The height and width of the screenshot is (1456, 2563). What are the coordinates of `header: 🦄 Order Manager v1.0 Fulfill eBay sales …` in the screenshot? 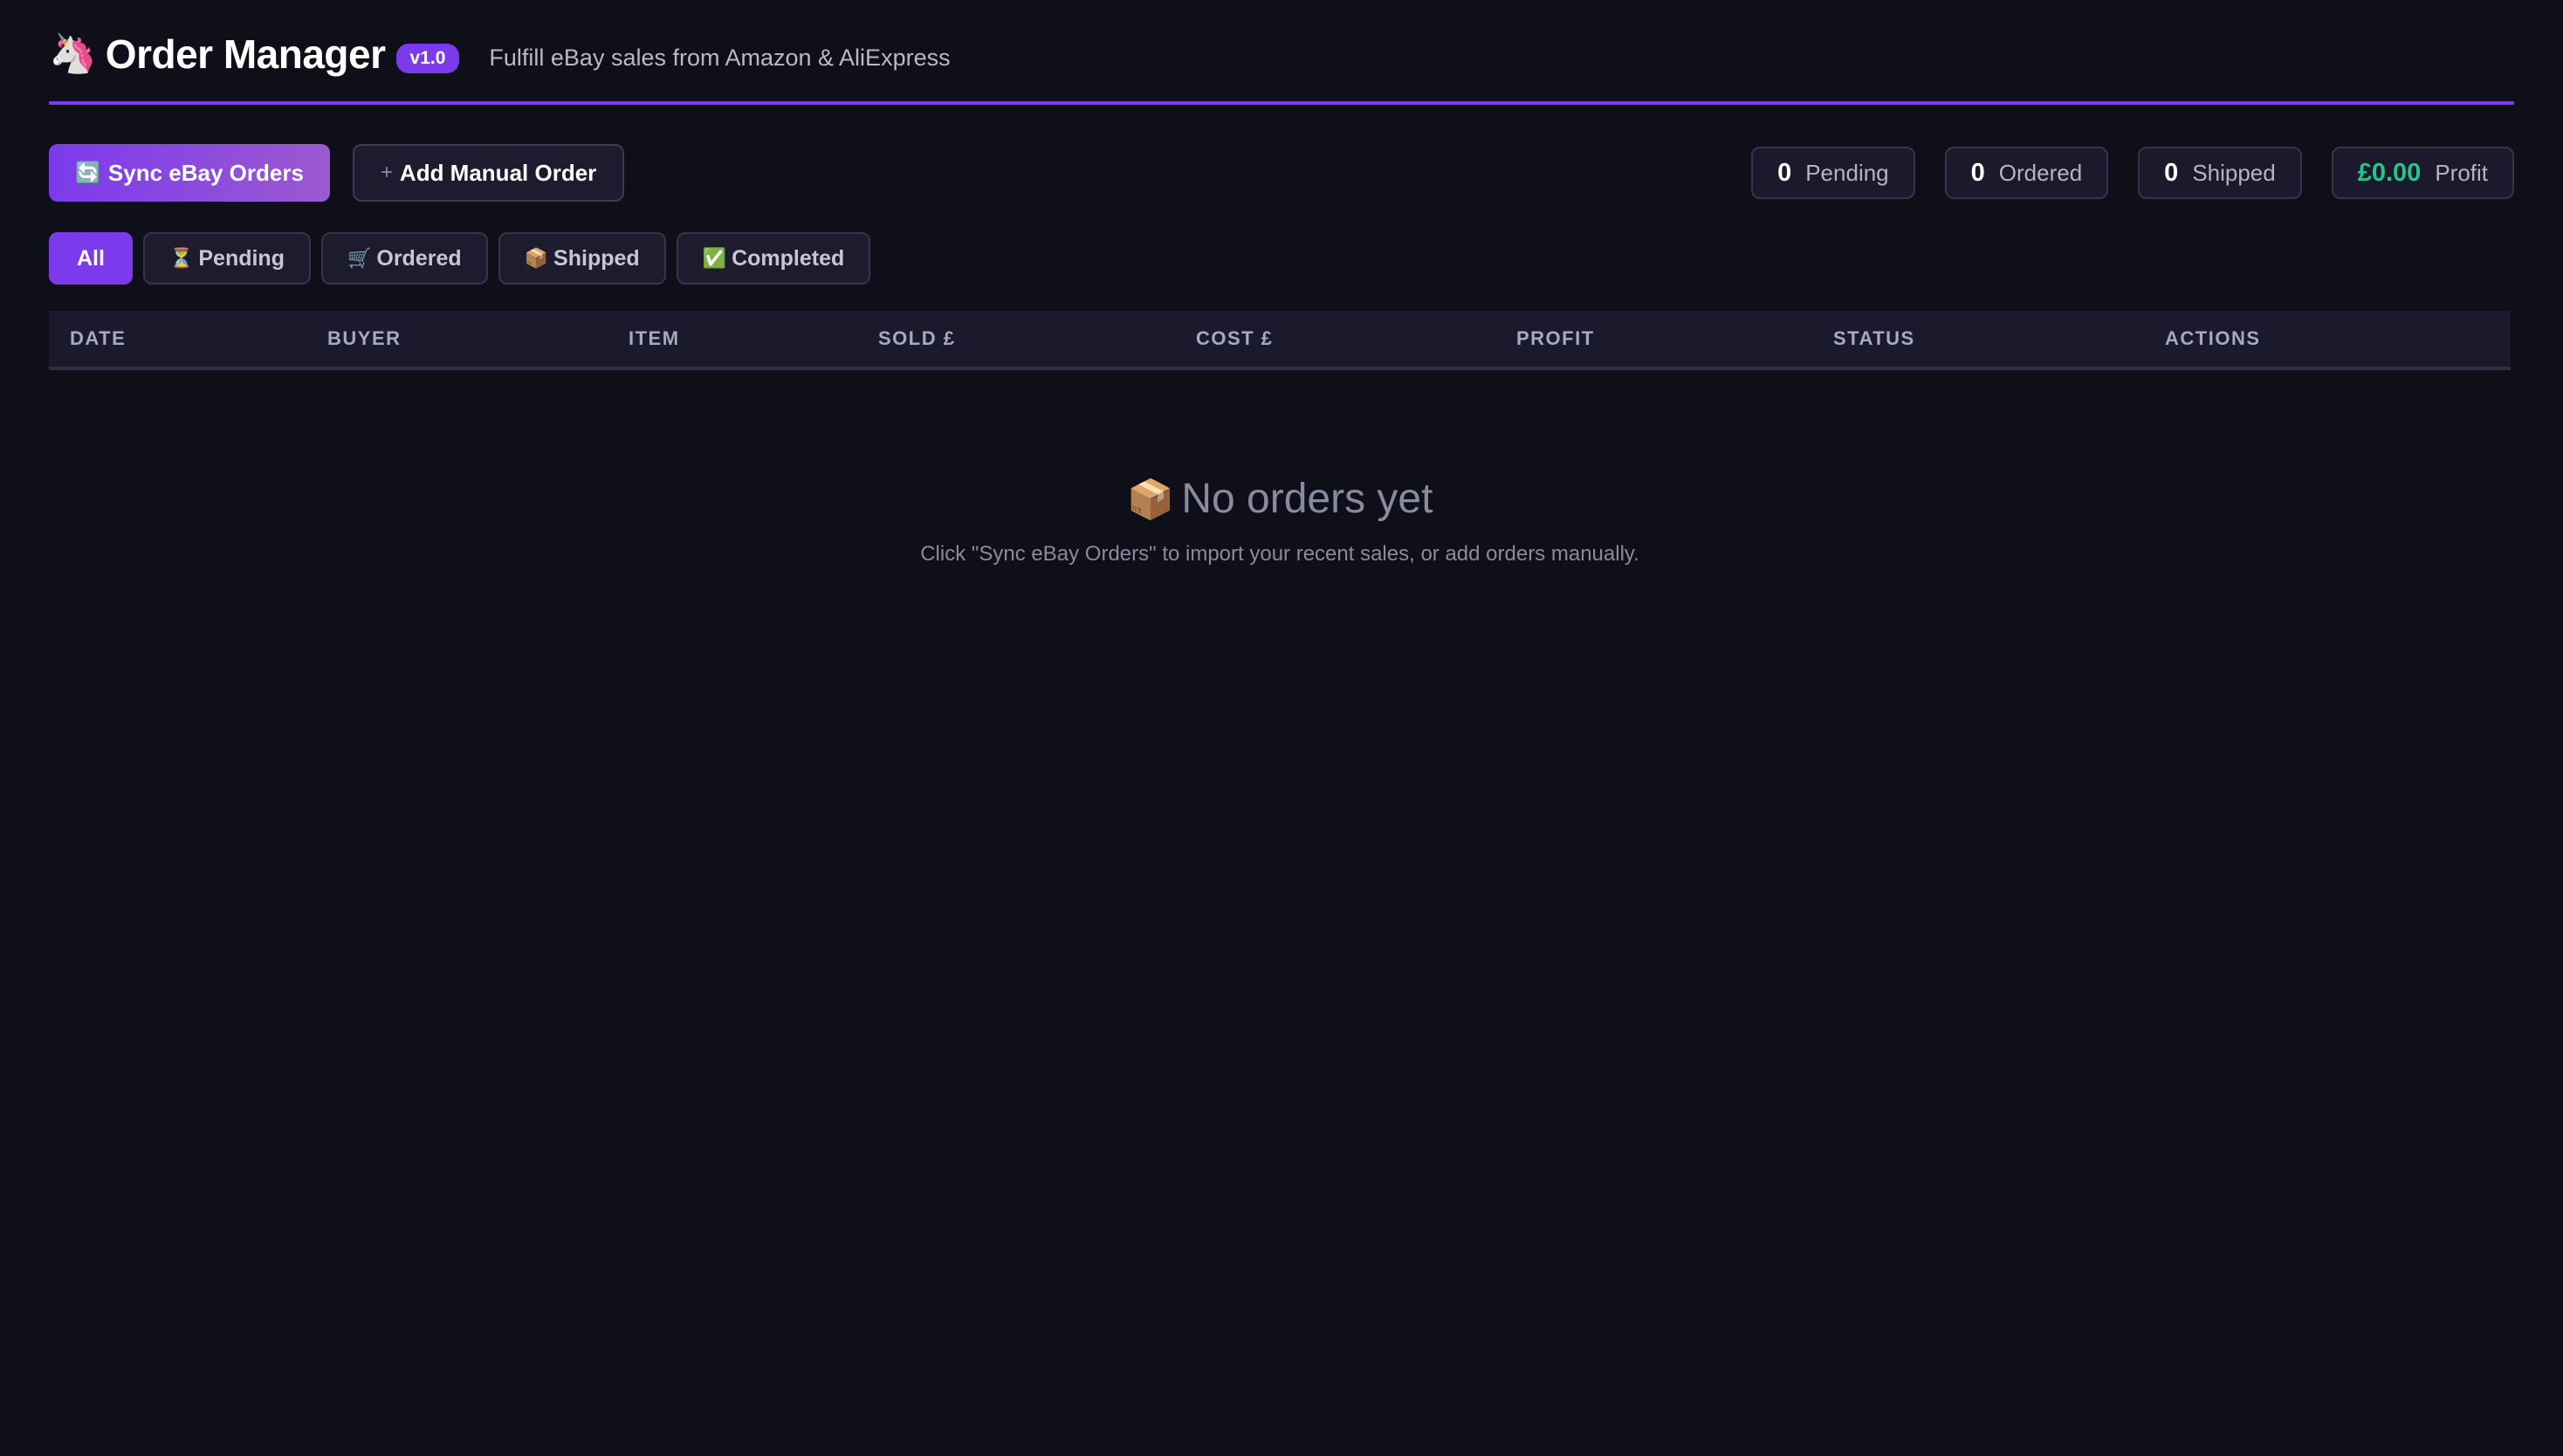 It's located at (1281, 52).